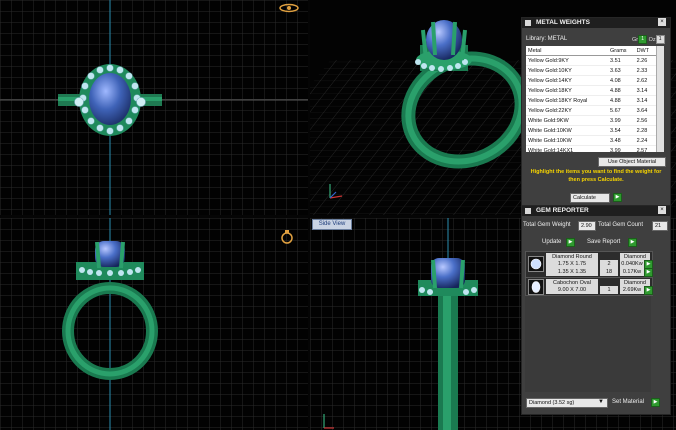 The image size is (676, 430). Describe the element at coordinates (572, 264) in the screenshot. I see `gem-size: 1.75 X 1.75` at that location.